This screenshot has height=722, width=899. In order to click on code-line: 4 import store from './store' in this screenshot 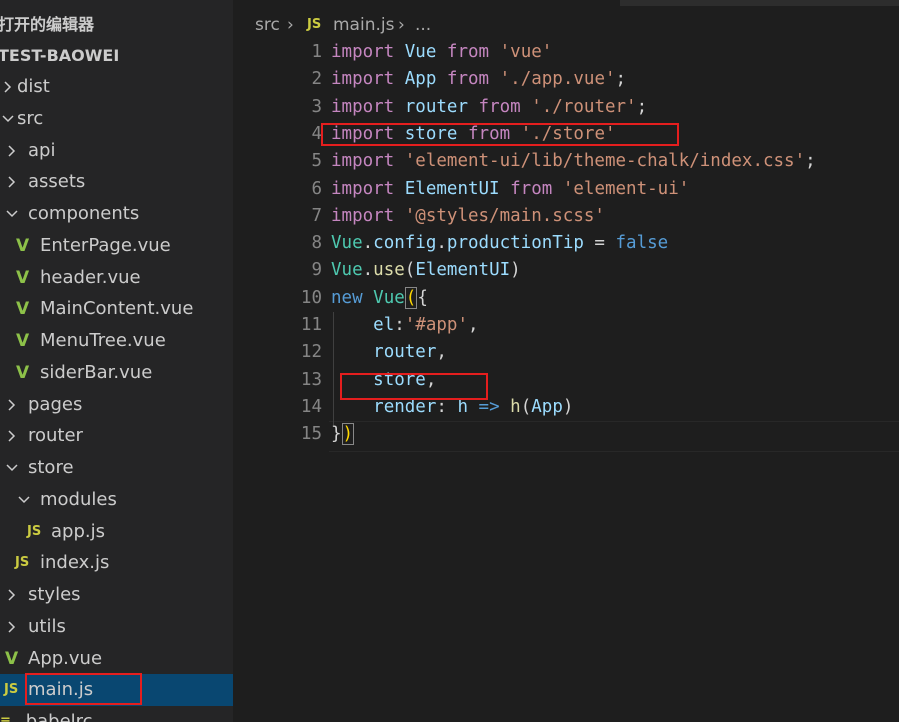, I will do `click(566, 134)`.